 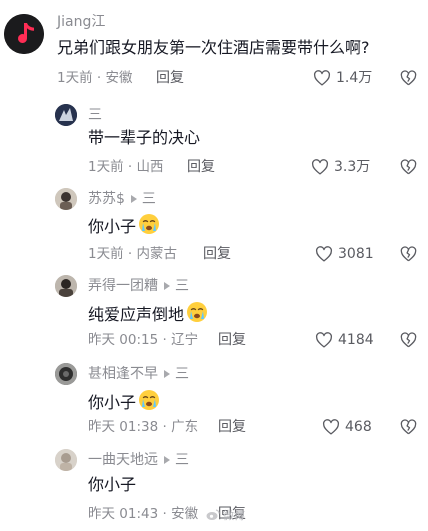 I want to click on like-count: 3081, so click(x=356, y=254).